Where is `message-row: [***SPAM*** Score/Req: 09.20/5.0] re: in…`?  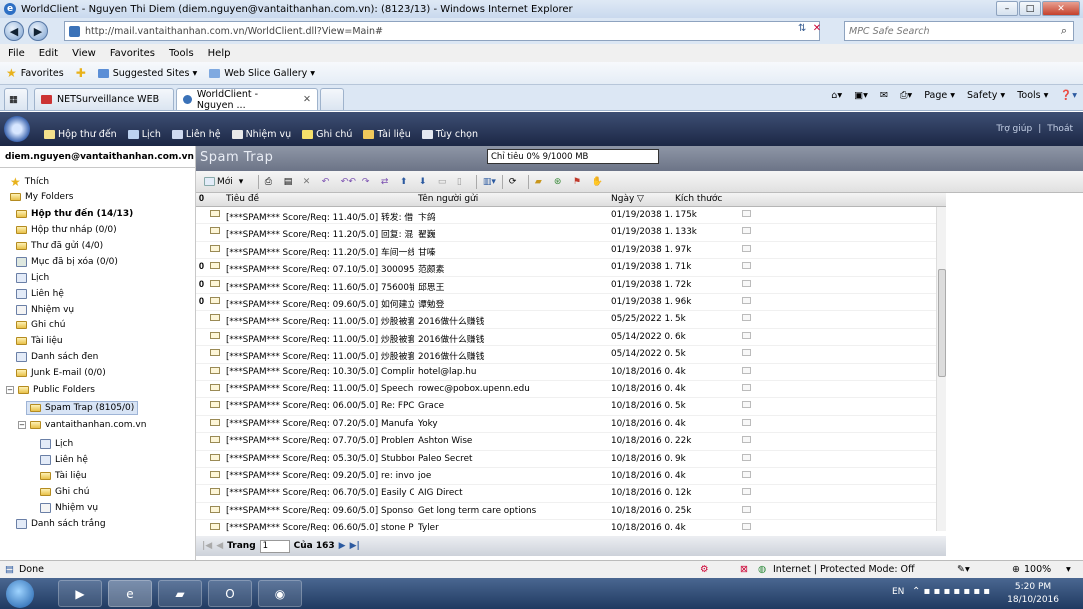
message-row: [***SPAM*** Score/Req: 09.20/5.0] re: in… is located at coordinates (566, 477).